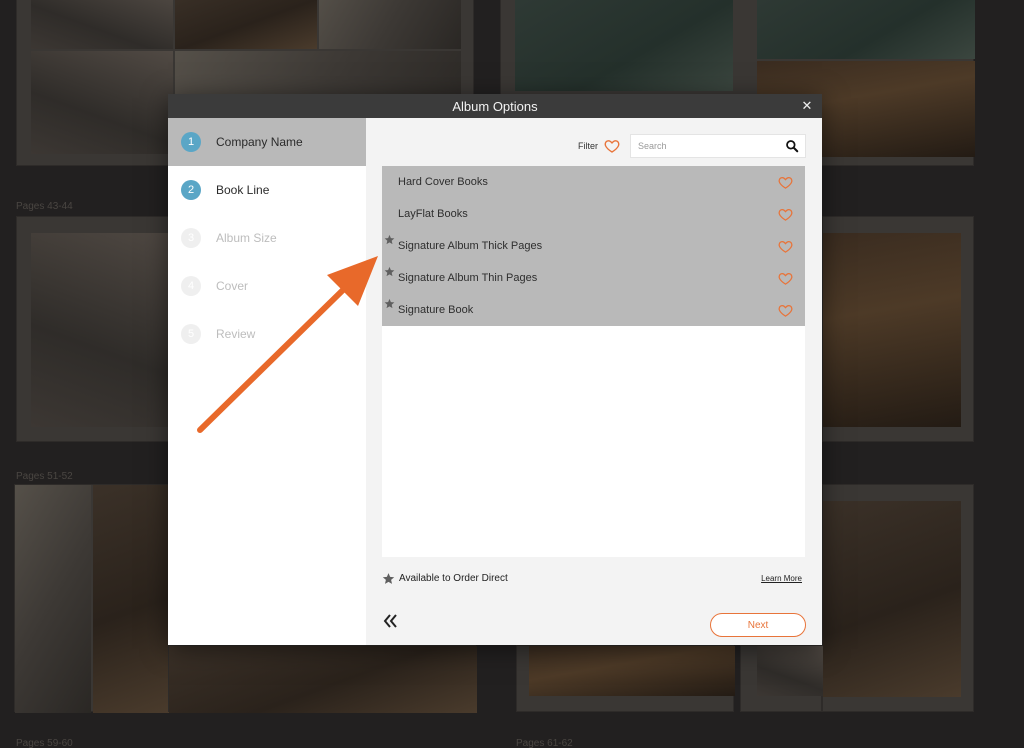 This screenshot has height=748, width=1024. Describe the element at coordinates (588, 146) in the screenshot. I see `filter-label: Filter` at that location.